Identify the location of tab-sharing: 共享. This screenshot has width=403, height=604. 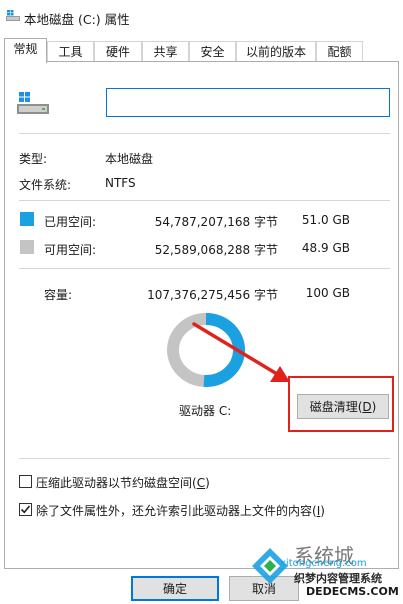
(165, 51).